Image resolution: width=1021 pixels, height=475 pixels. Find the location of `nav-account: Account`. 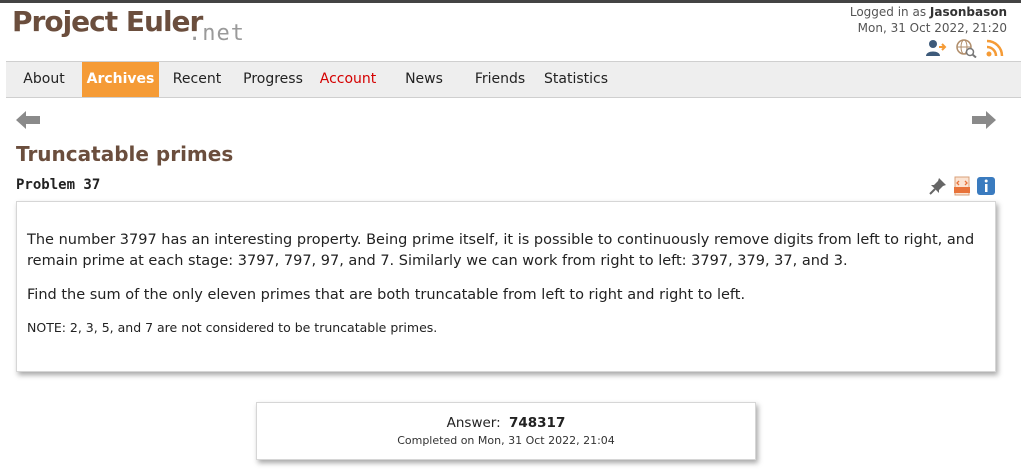

nav-account: Account is located at coordinates (348, 79).